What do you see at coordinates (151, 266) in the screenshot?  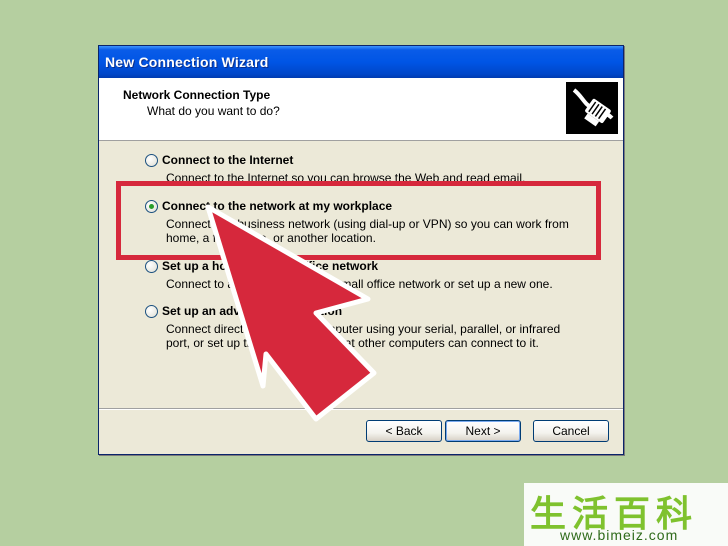 I see `radio-home-network` at bounding box center [151, 266].